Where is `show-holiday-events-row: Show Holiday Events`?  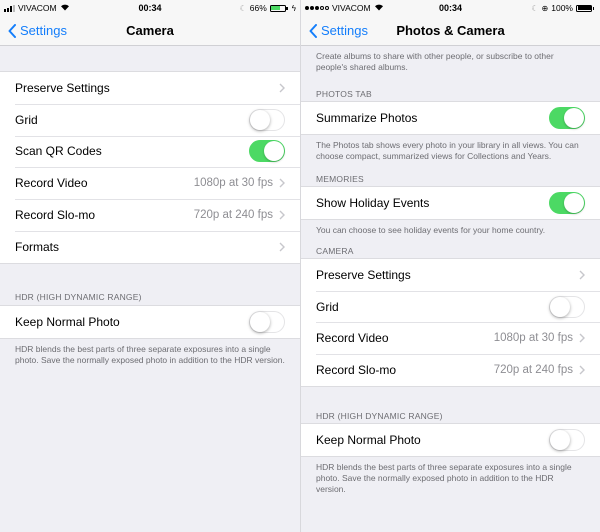
show-holiday-events-row: Show Holiday Events is located at coordinates (450, 203).